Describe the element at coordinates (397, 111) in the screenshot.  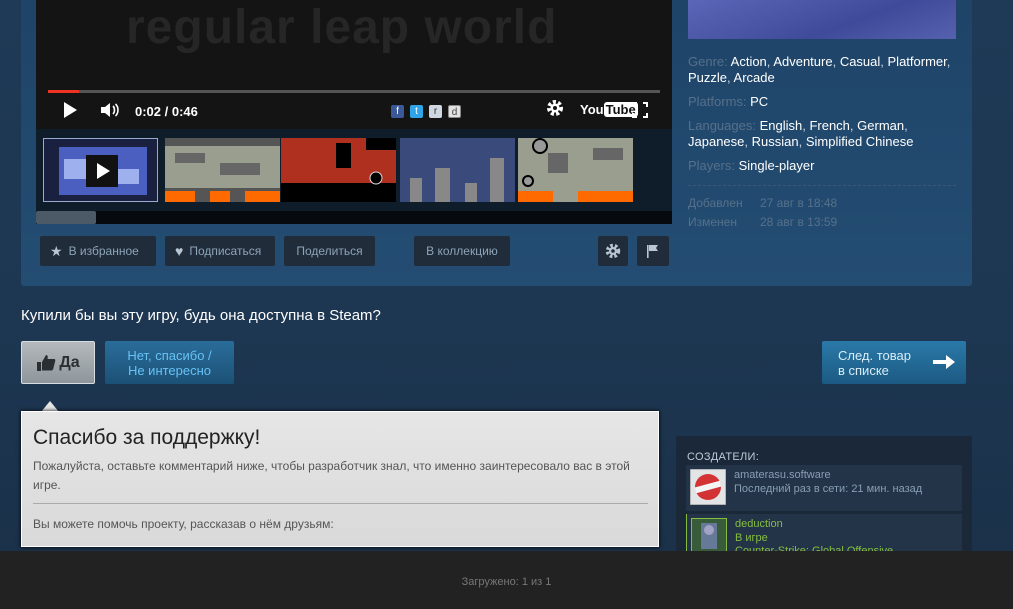
I see `facebook-icon: f` at that location.